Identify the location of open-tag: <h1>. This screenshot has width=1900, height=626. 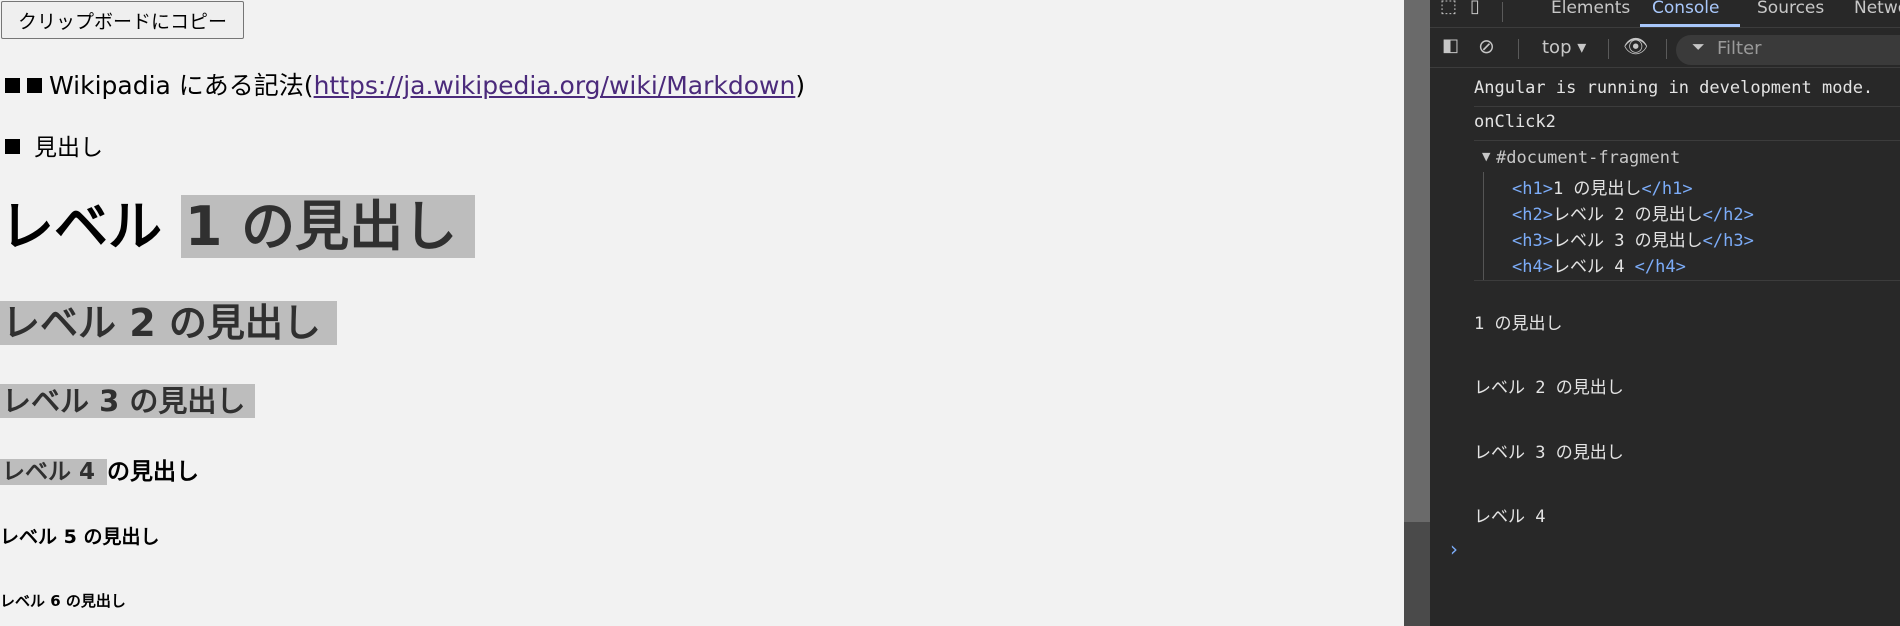
(1532, 189).